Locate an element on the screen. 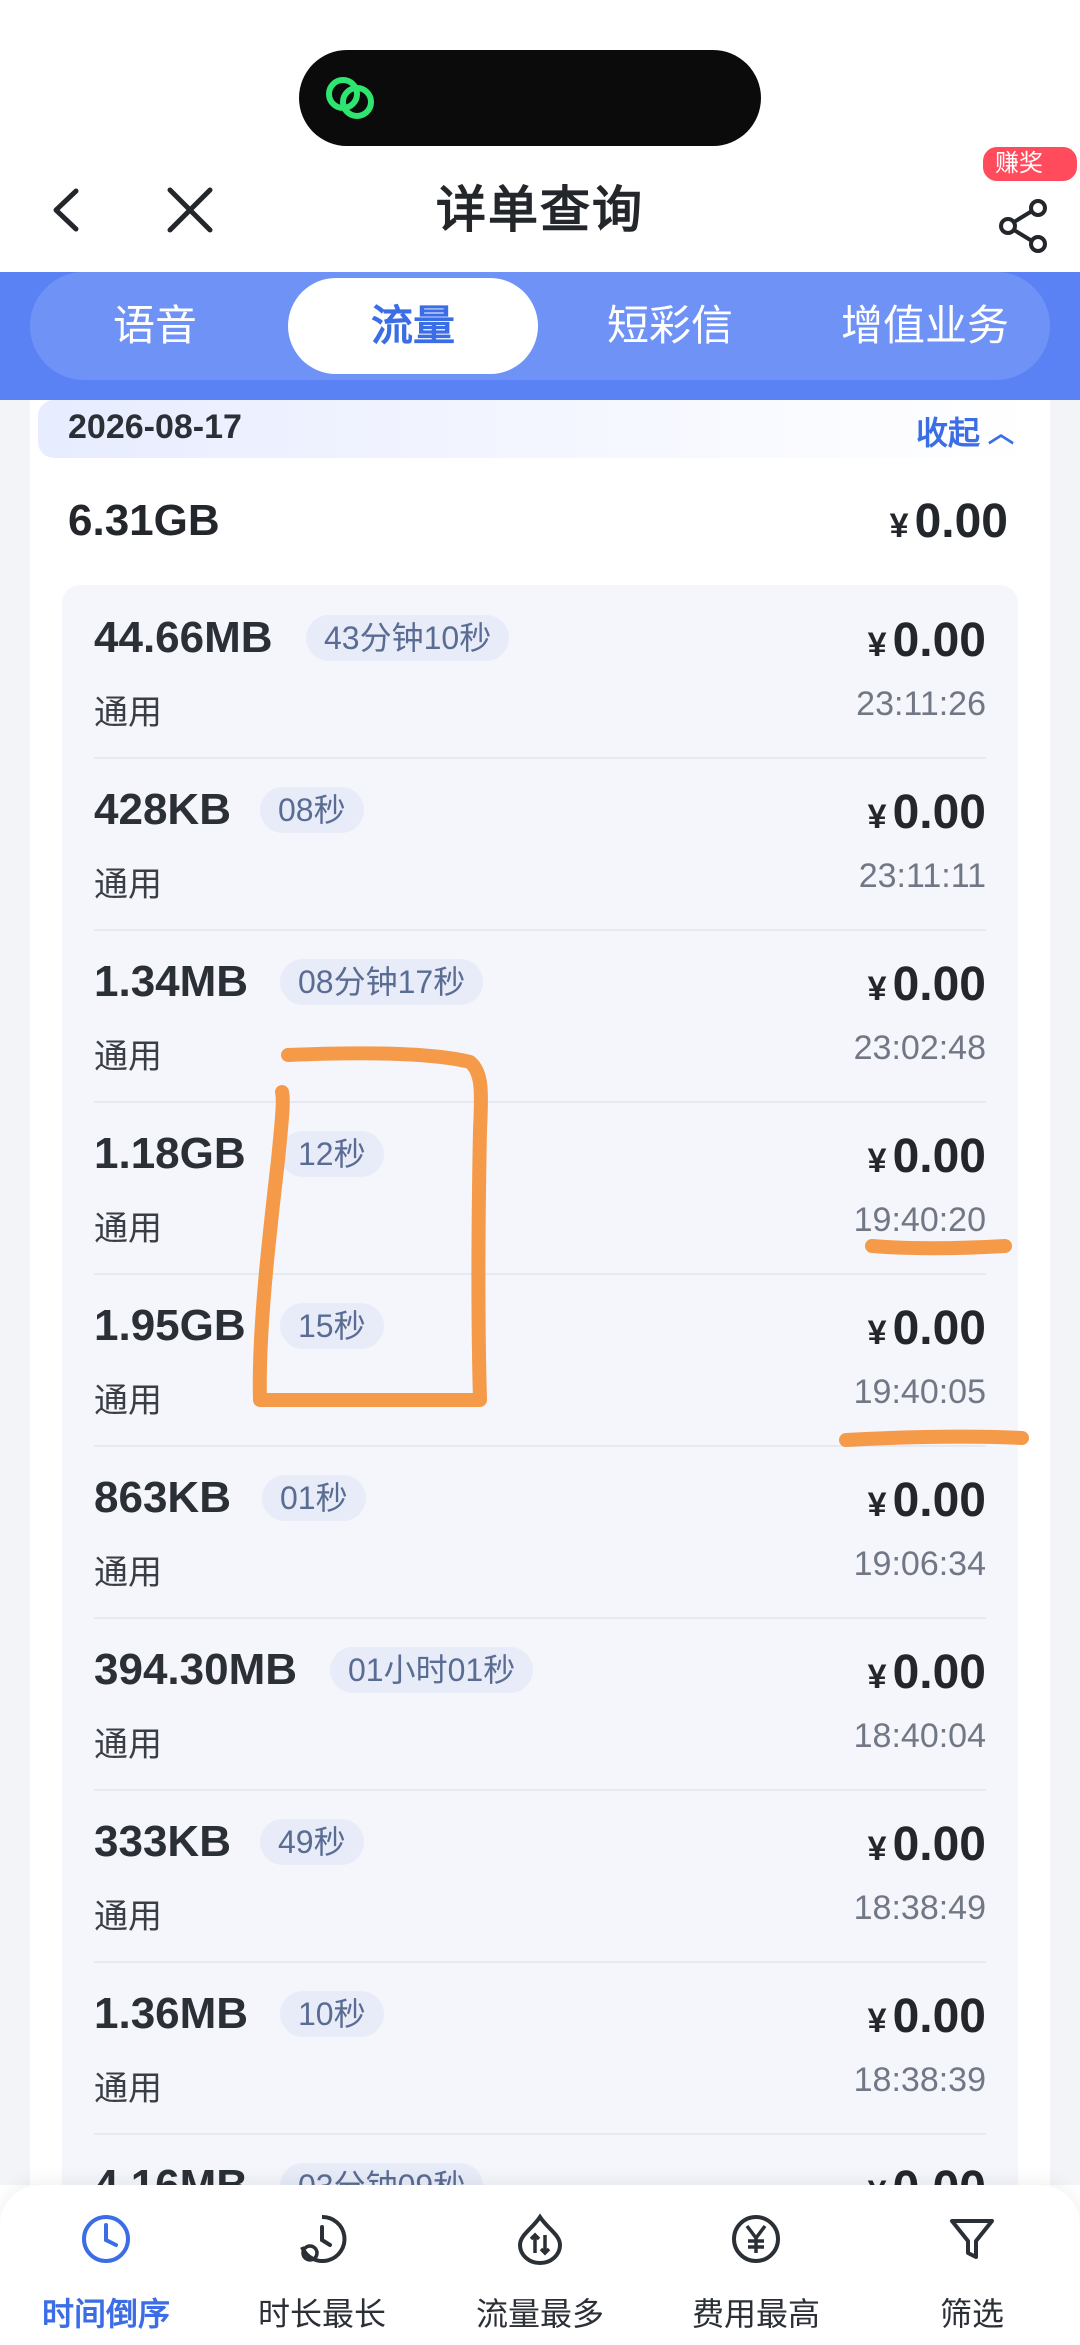  record-time: 23:11:26 is located at coordinates (921, 704).